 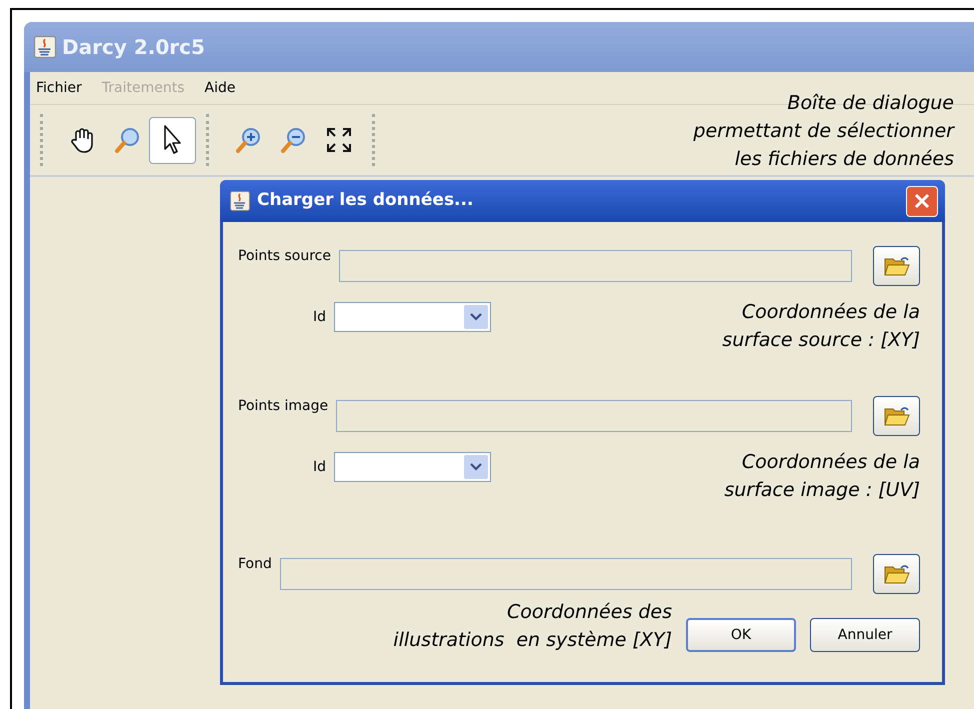 I want to click on tool-button, so click(x=172, y=140).